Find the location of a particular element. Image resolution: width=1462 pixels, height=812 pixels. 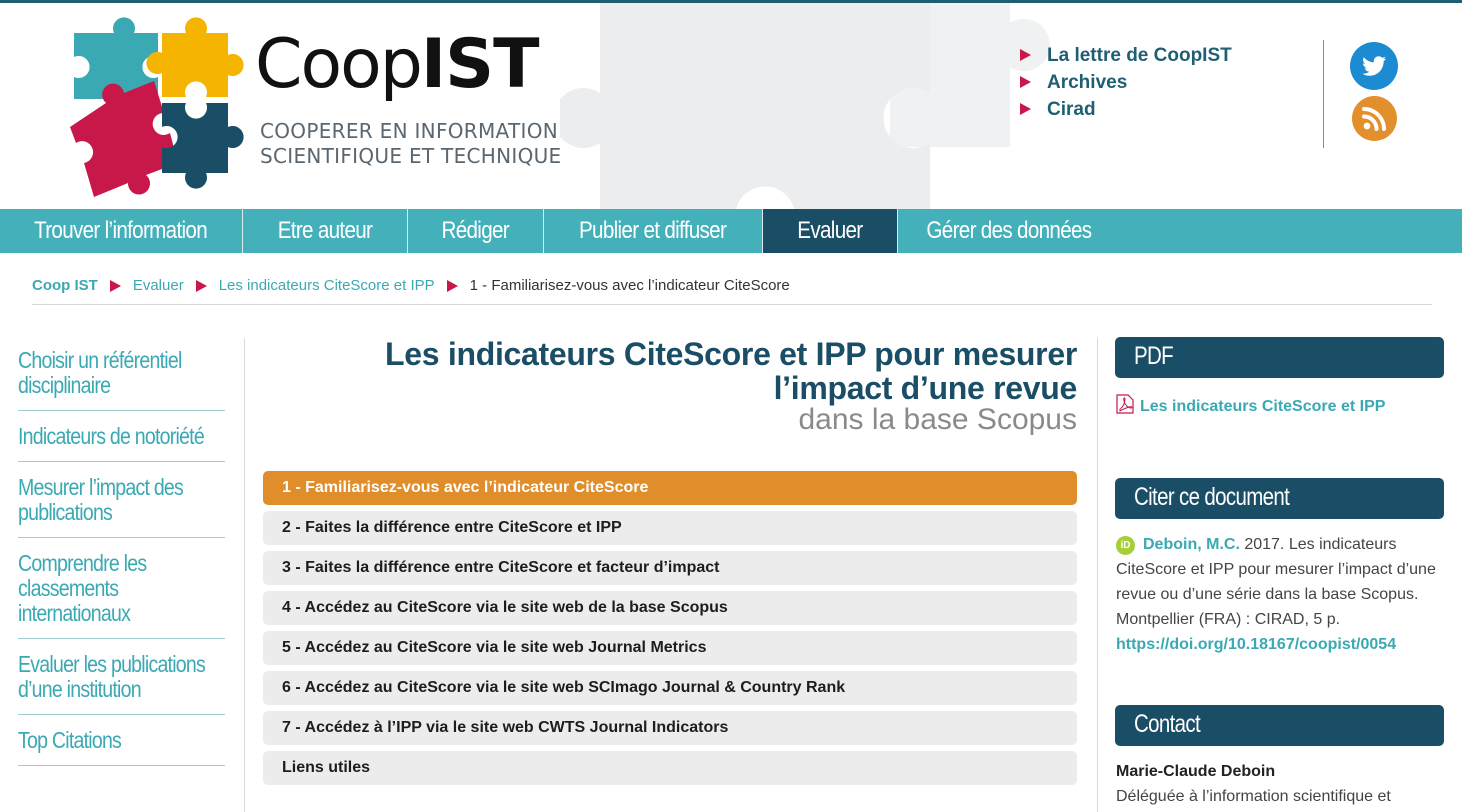

cite-section-header: Citer ce document is located at coordinates (1279, 498).